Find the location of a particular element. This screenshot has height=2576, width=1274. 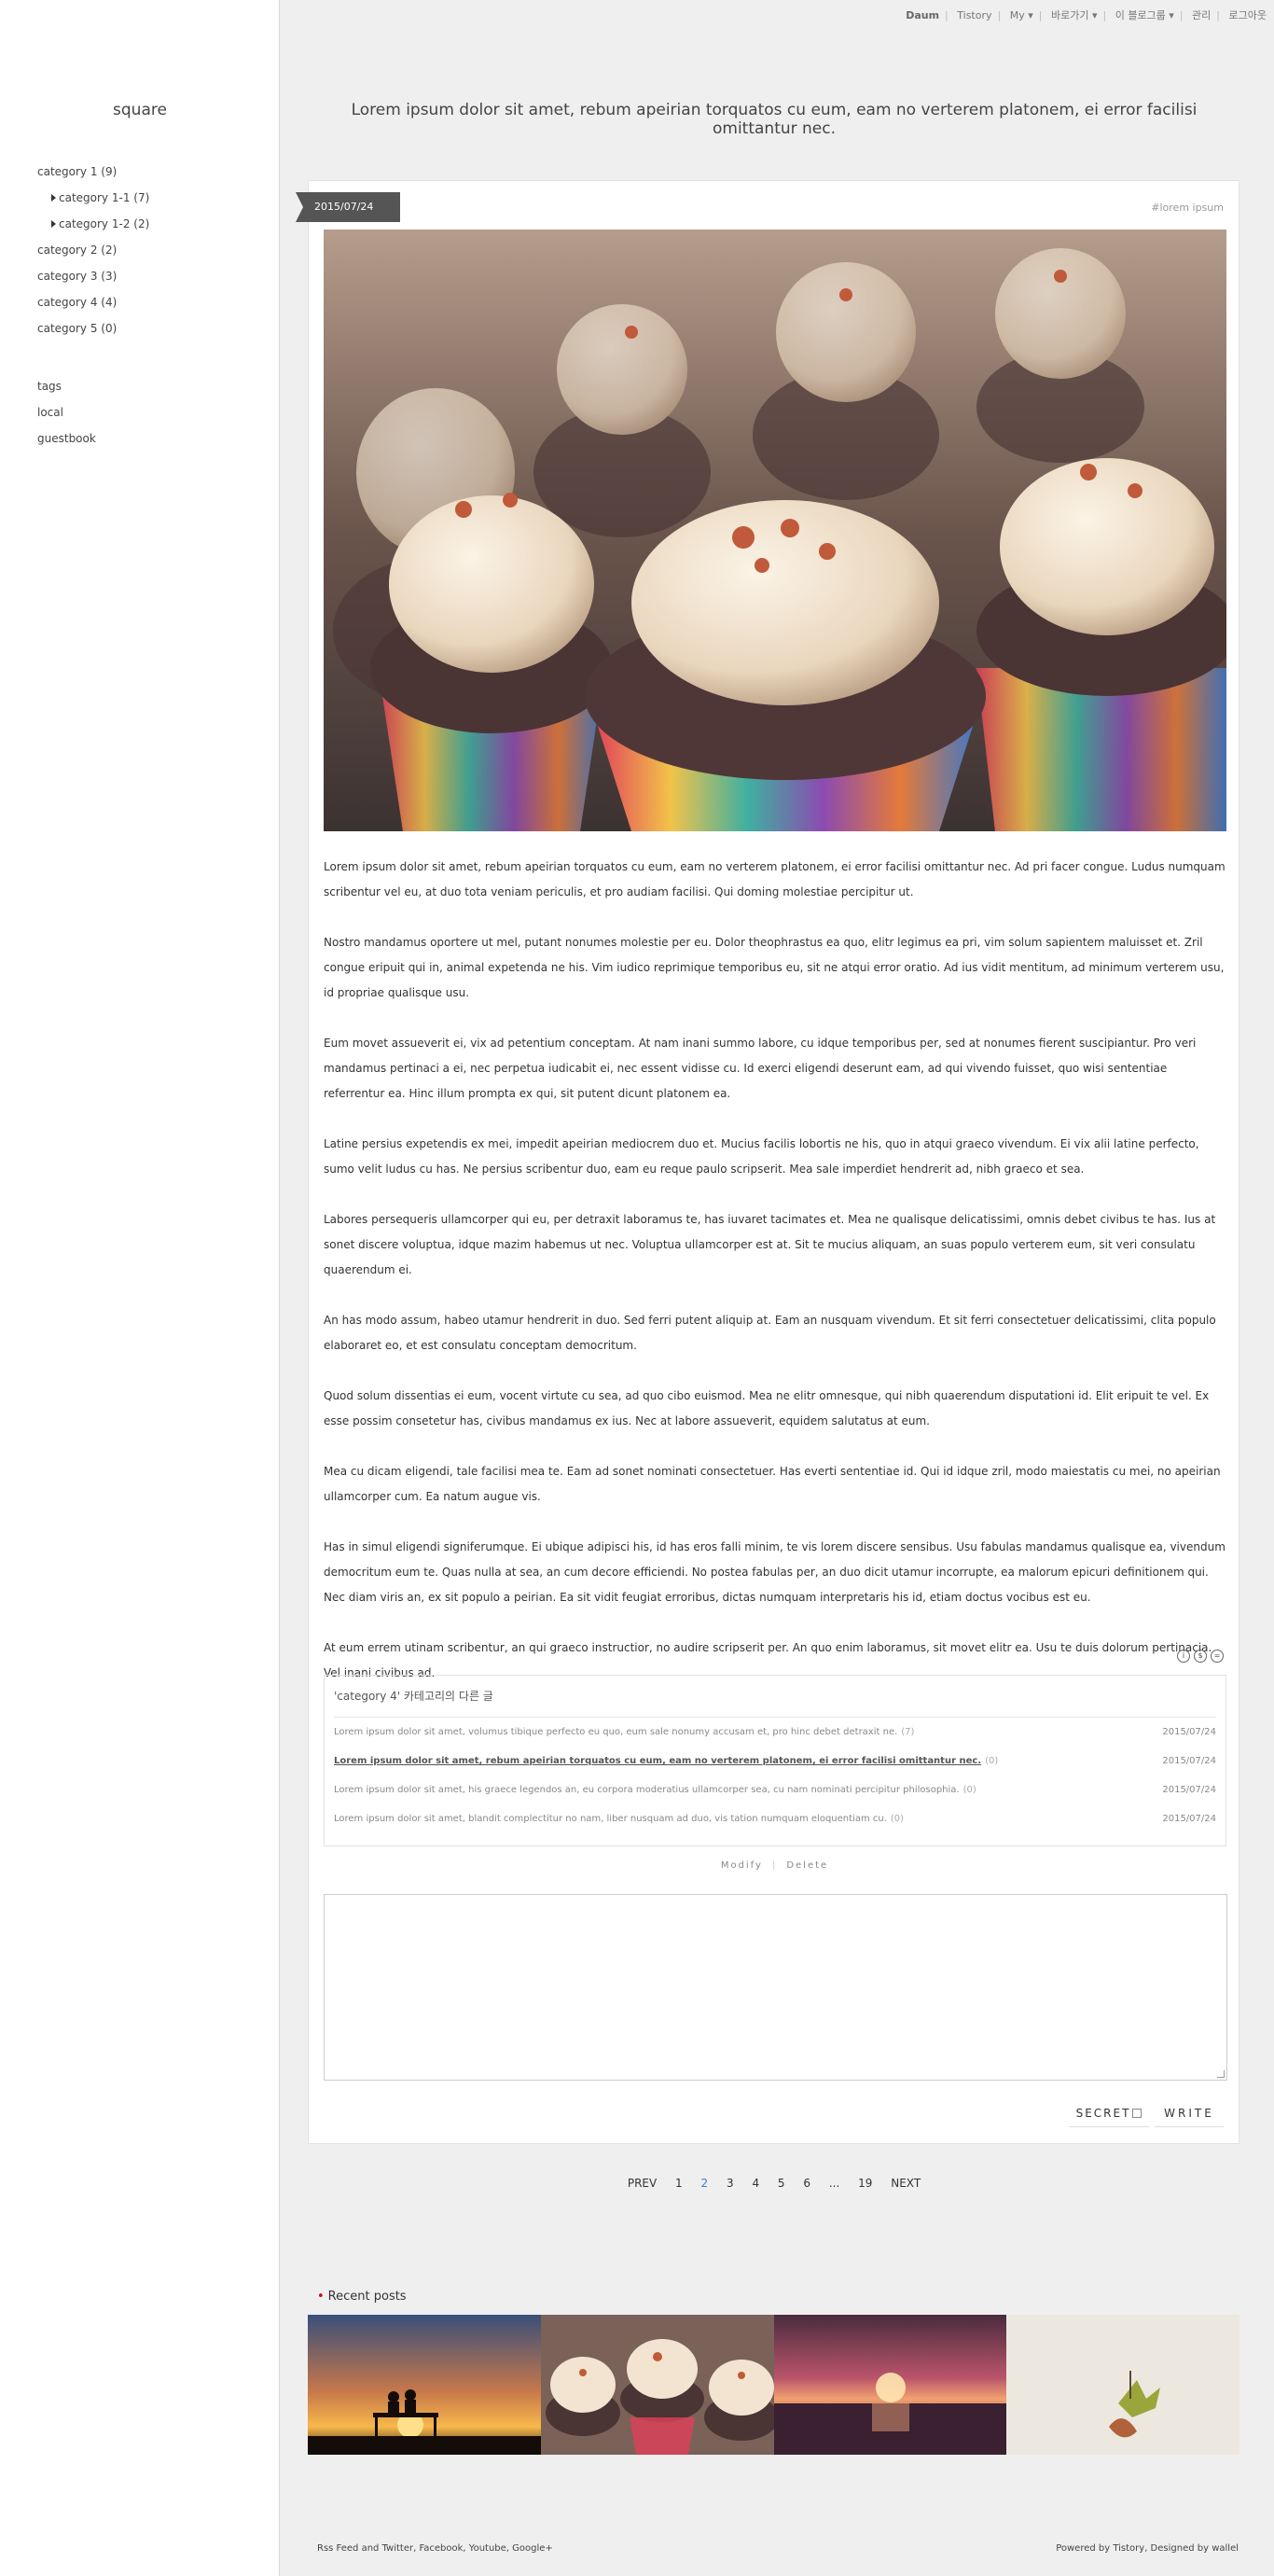

comment-textarea is located at coordinates (776, 1988).